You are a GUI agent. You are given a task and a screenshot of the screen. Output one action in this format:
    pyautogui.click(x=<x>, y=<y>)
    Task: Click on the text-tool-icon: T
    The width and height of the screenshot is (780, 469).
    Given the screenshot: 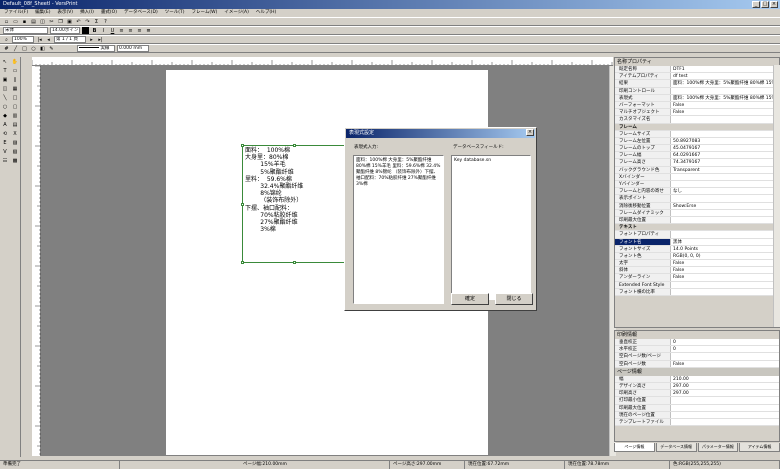 What is the action you would take?
    pyautogui.click(x=5, y=71)
    